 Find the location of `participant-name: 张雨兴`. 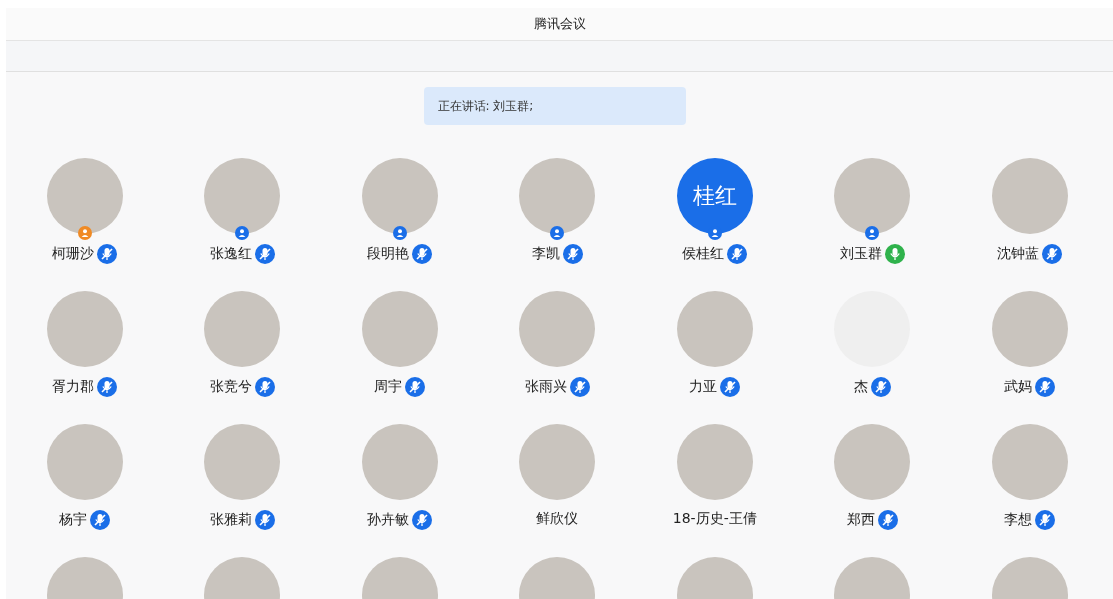

participant-name: 张雨兴 is located at coordinates (545, 387).